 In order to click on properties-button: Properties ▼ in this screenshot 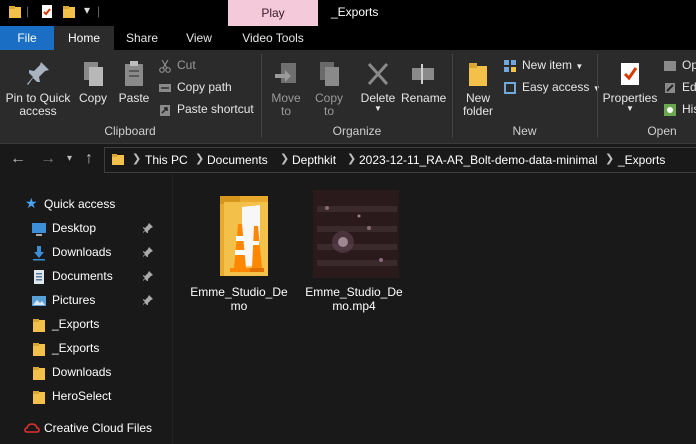, I will do `click(630, 86)`.